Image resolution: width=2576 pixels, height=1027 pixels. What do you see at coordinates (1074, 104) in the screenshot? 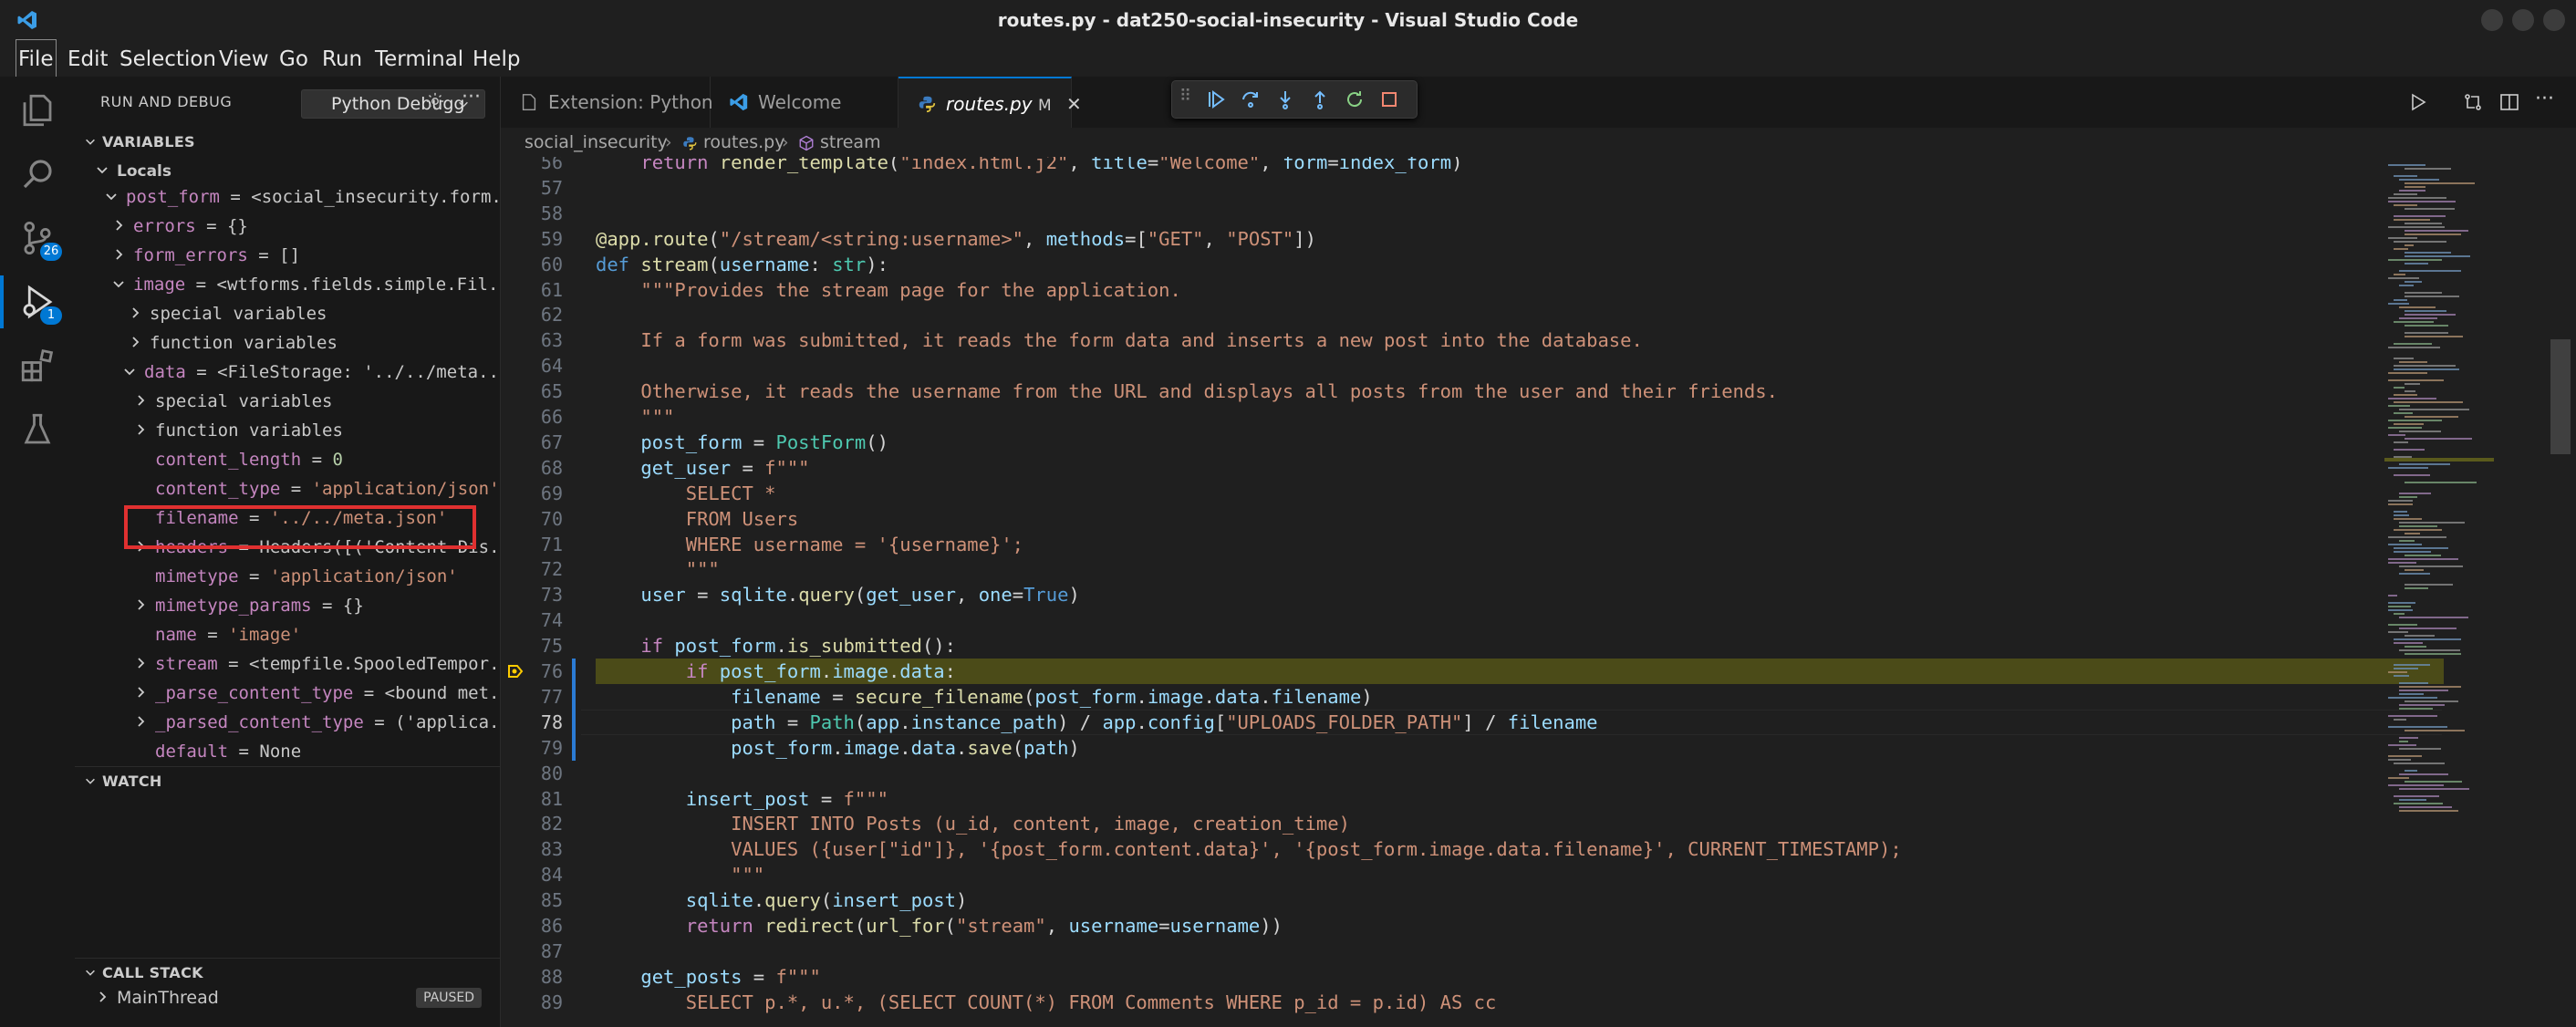
I see `close-tab-icon: ✕` at bounding box center [1074, 104].